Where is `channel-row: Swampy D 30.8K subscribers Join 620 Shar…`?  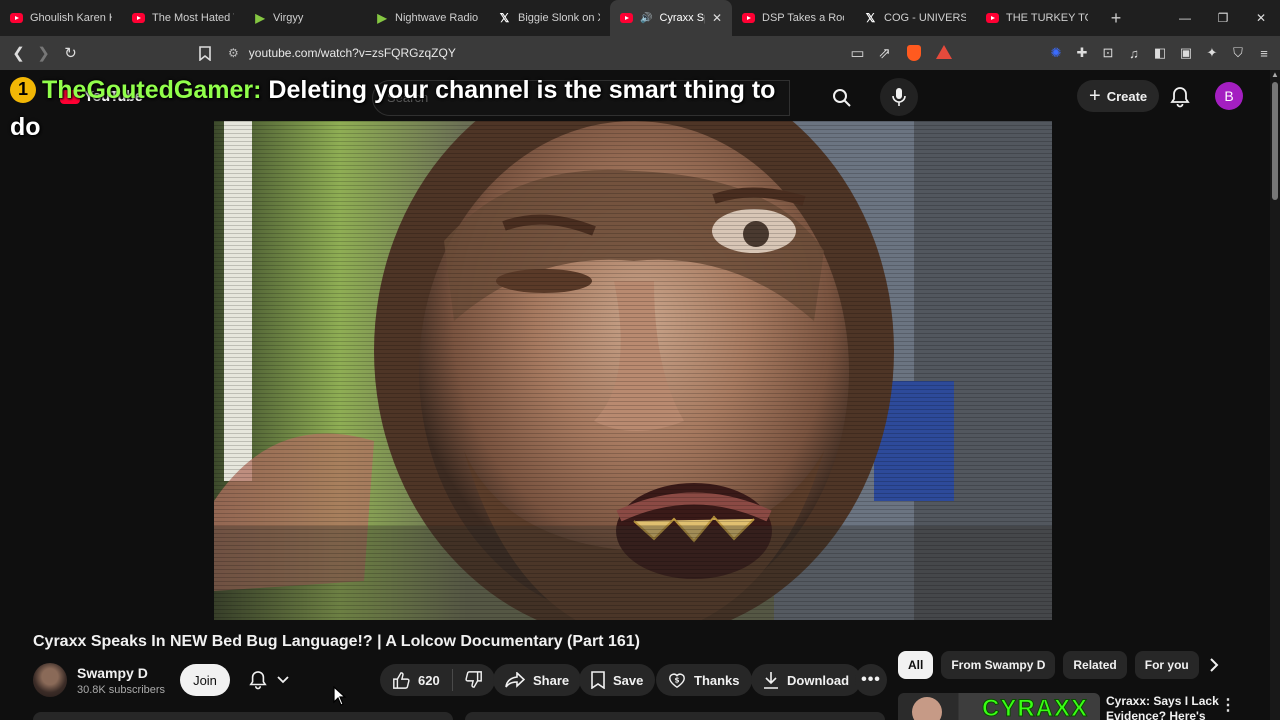 channel-row: Swampy D 30.8K subscribers Join 620 Shar… is located at coordinates (463, 681).